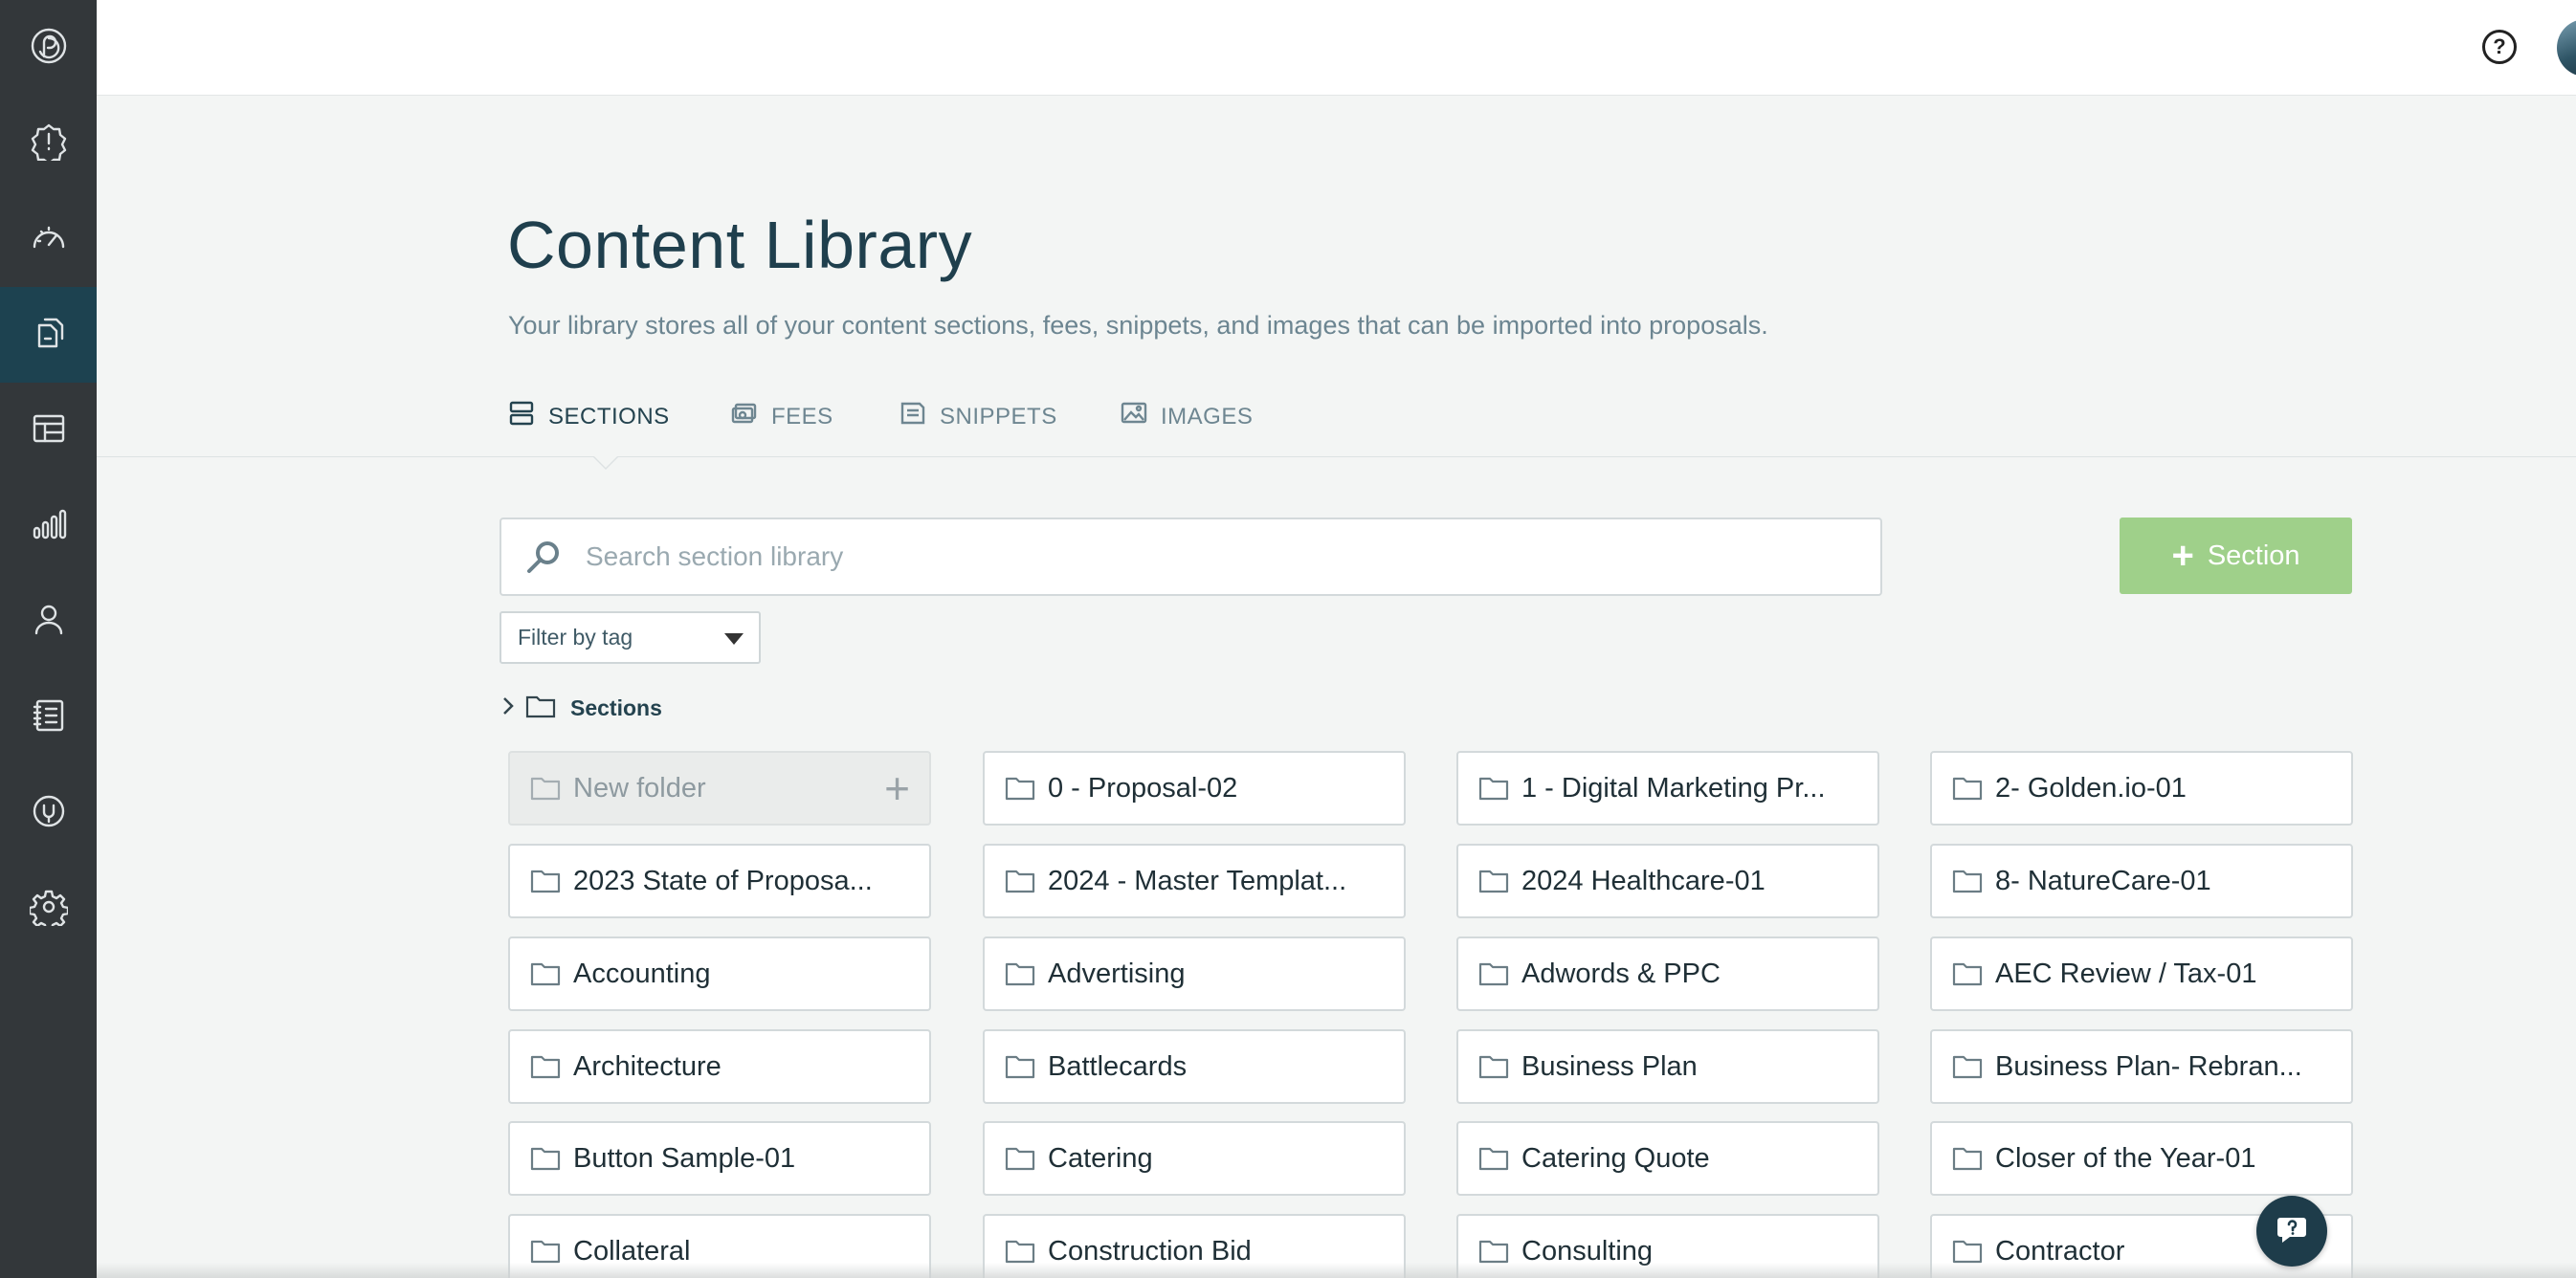 The width and height of the screenshot is (2576, 1278). What do you see at coordinates (1667, 881) in the screenshot?
I see `folder-tile: 2024 Healthcare-01` at bounding box center [1667, 881].